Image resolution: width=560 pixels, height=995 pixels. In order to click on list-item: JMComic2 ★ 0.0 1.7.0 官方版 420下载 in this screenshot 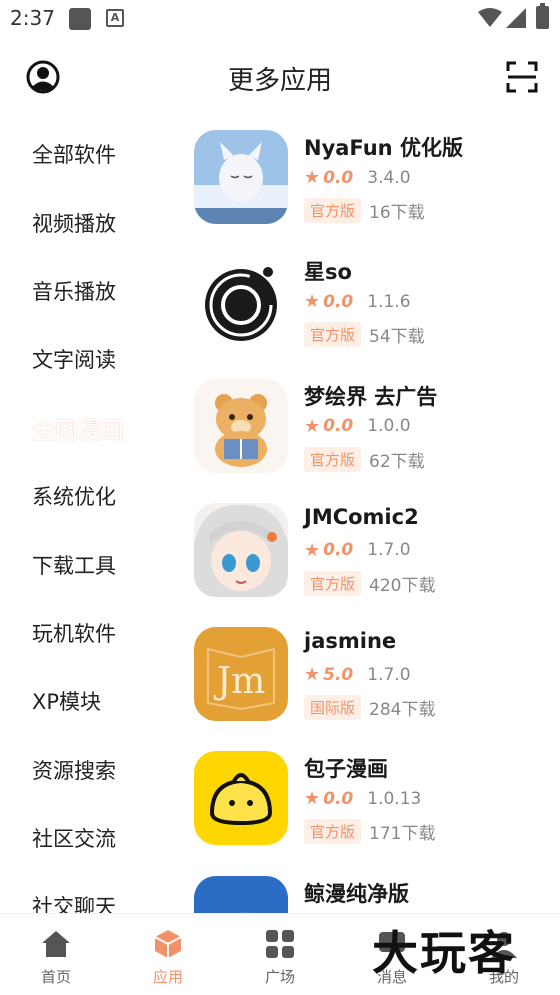, I will do `click(375, 559)`.